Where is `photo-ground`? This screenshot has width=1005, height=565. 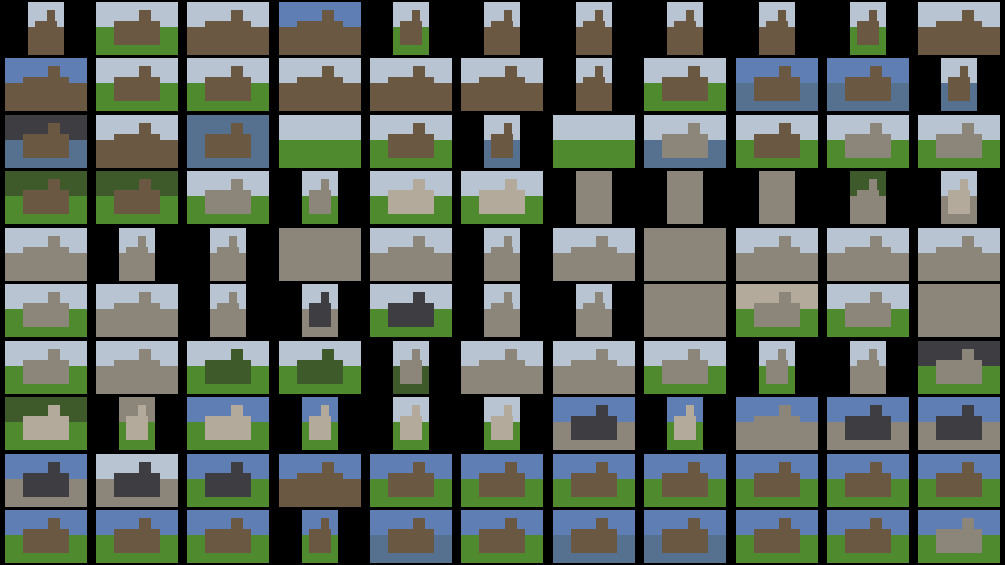
photo-ground is located at coordinates (319, 160).